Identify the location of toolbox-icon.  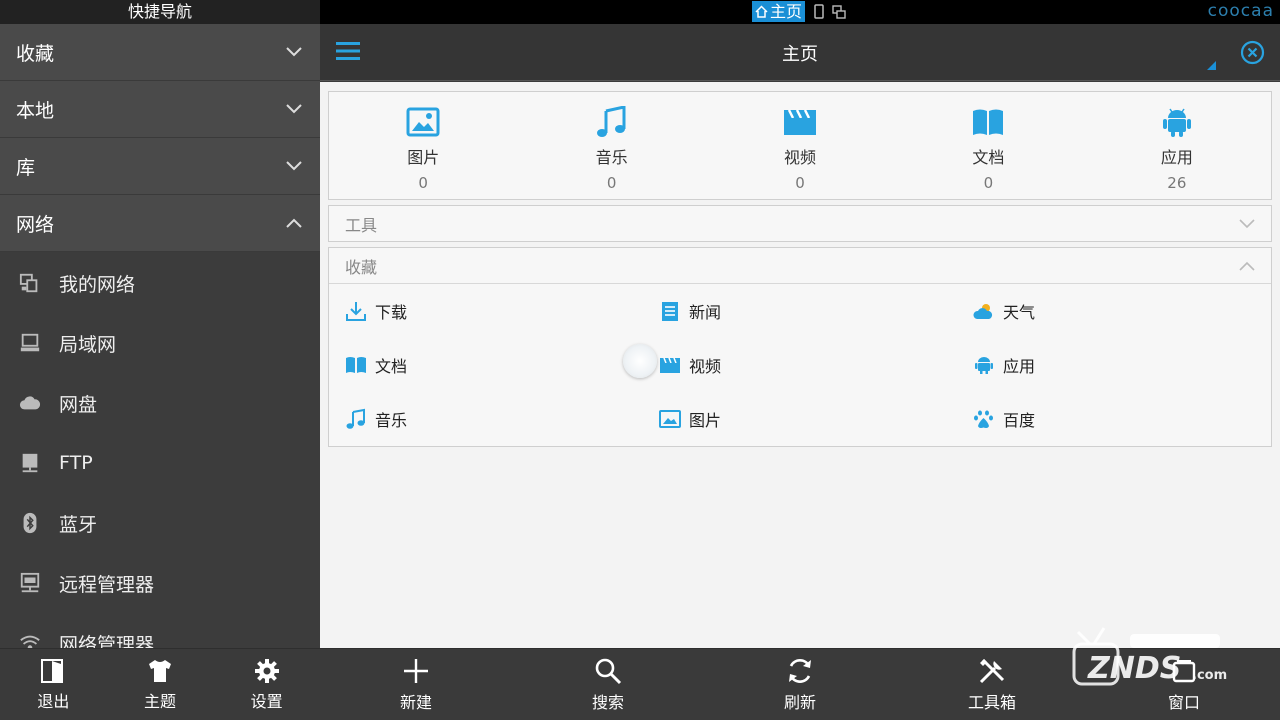
(992, 670).